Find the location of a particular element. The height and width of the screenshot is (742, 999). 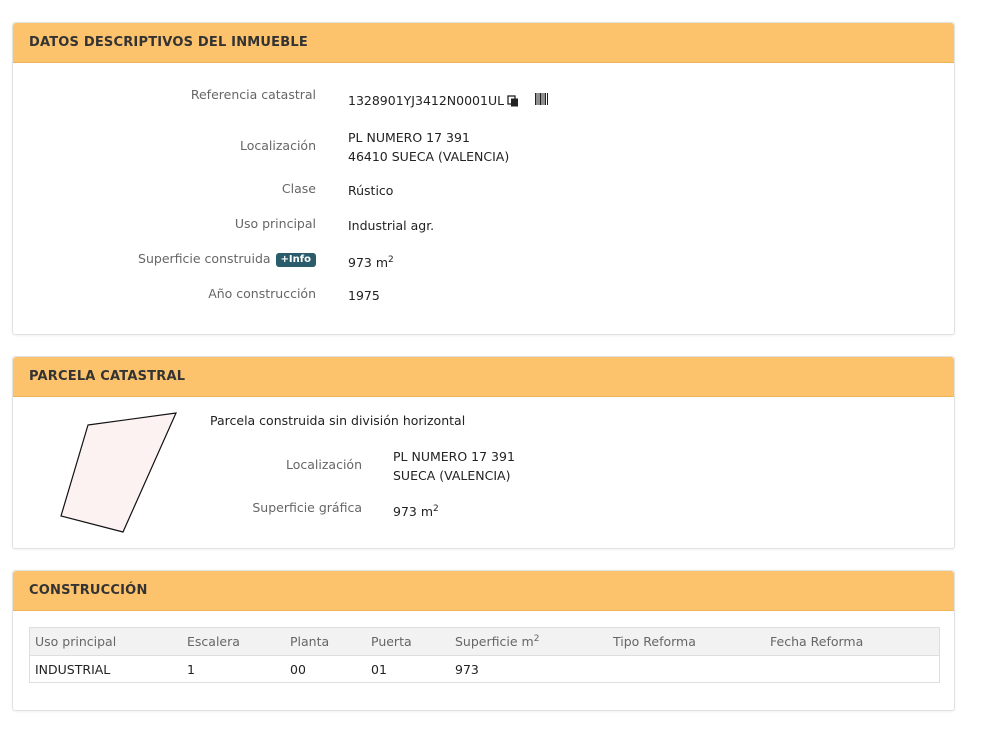

clase-label: Clase is located at coordinates (298, 188).